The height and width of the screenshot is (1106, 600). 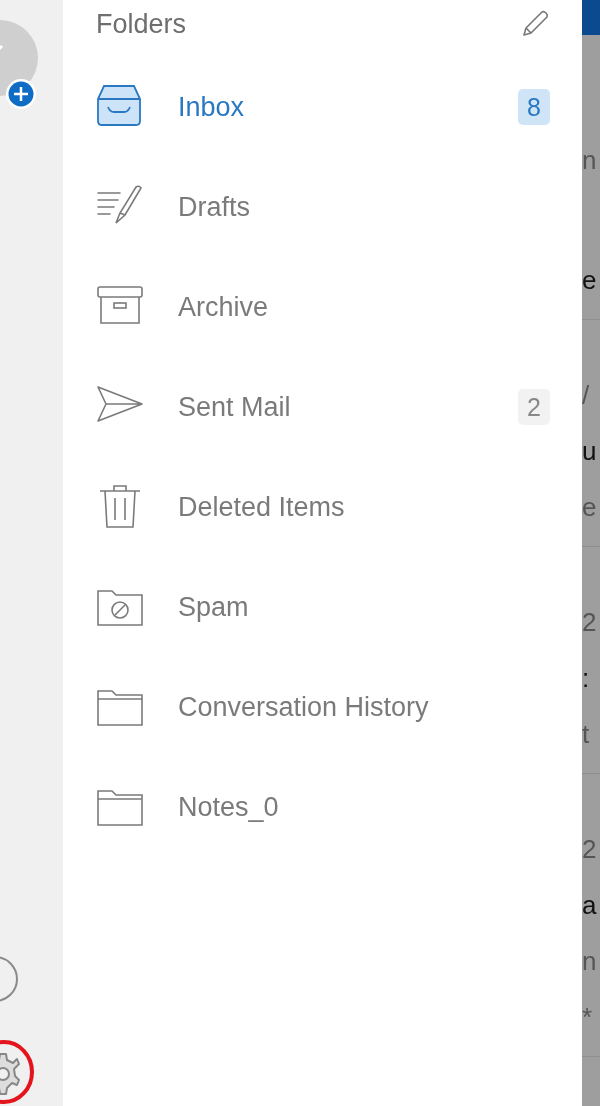 I want to click on folder-name: Sent Mail, so click(x=235, y=407).